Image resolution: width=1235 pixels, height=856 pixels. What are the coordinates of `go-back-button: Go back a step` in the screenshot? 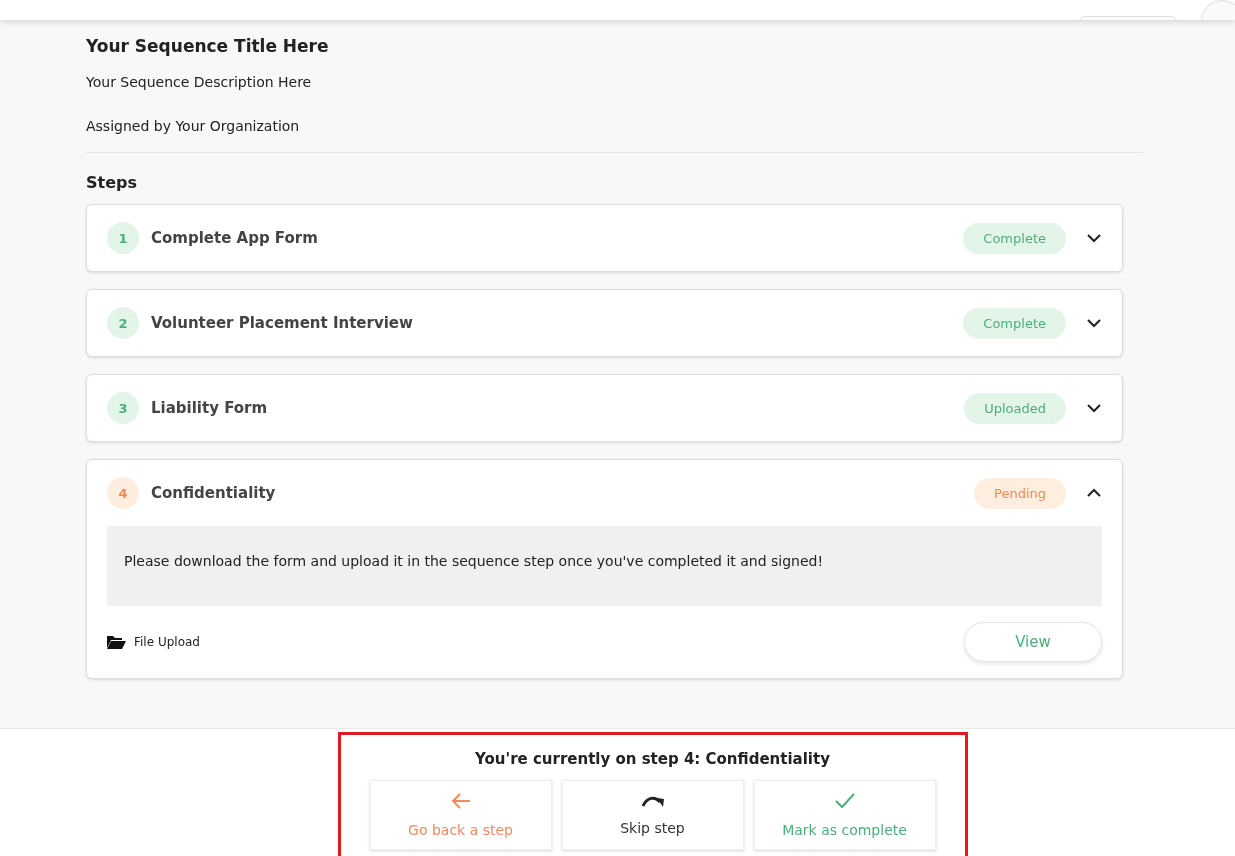 It's located at (460, 815).